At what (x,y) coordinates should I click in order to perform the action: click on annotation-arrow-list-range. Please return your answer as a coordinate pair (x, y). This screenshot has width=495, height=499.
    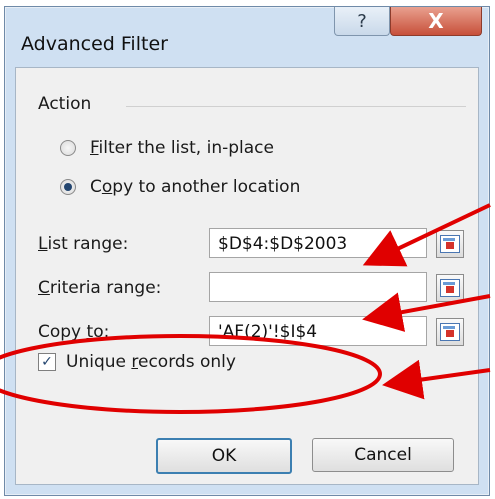
    Looking at the image, I should click on (426, 235).